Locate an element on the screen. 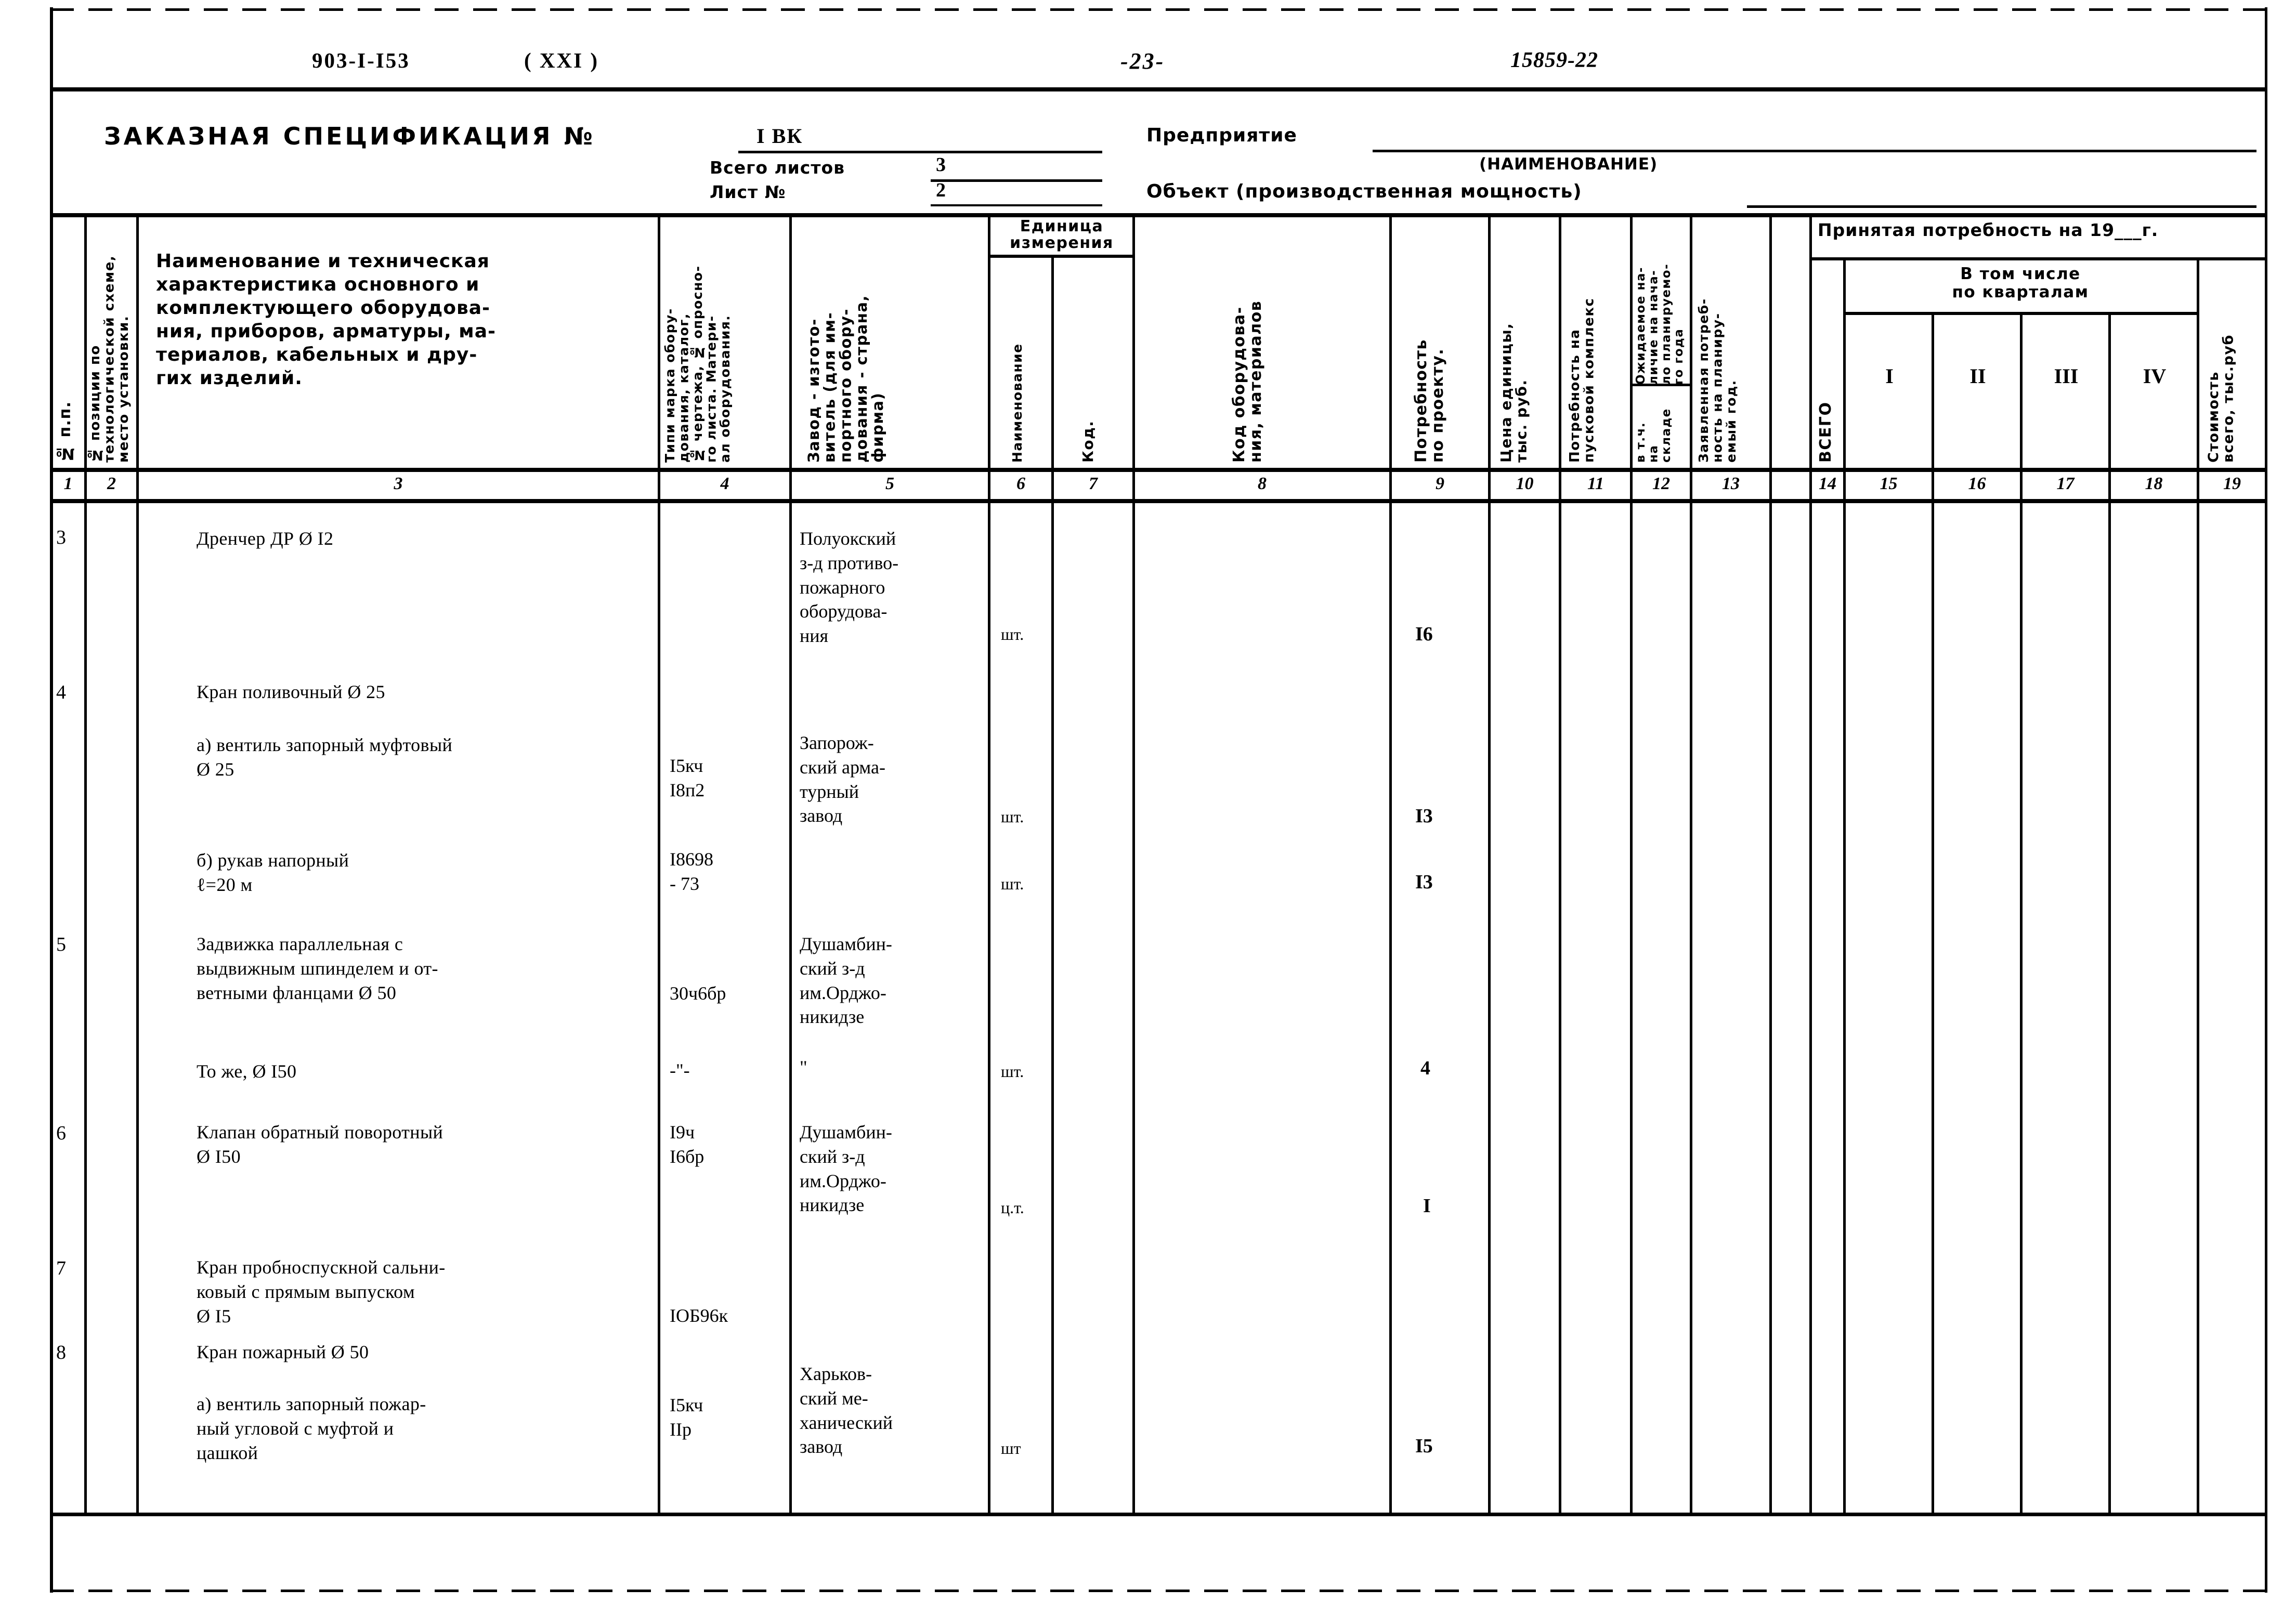  table-row-maker: Душамбин- ский з-д им.Орджо- никидзе is located at coordinates (846, 981).